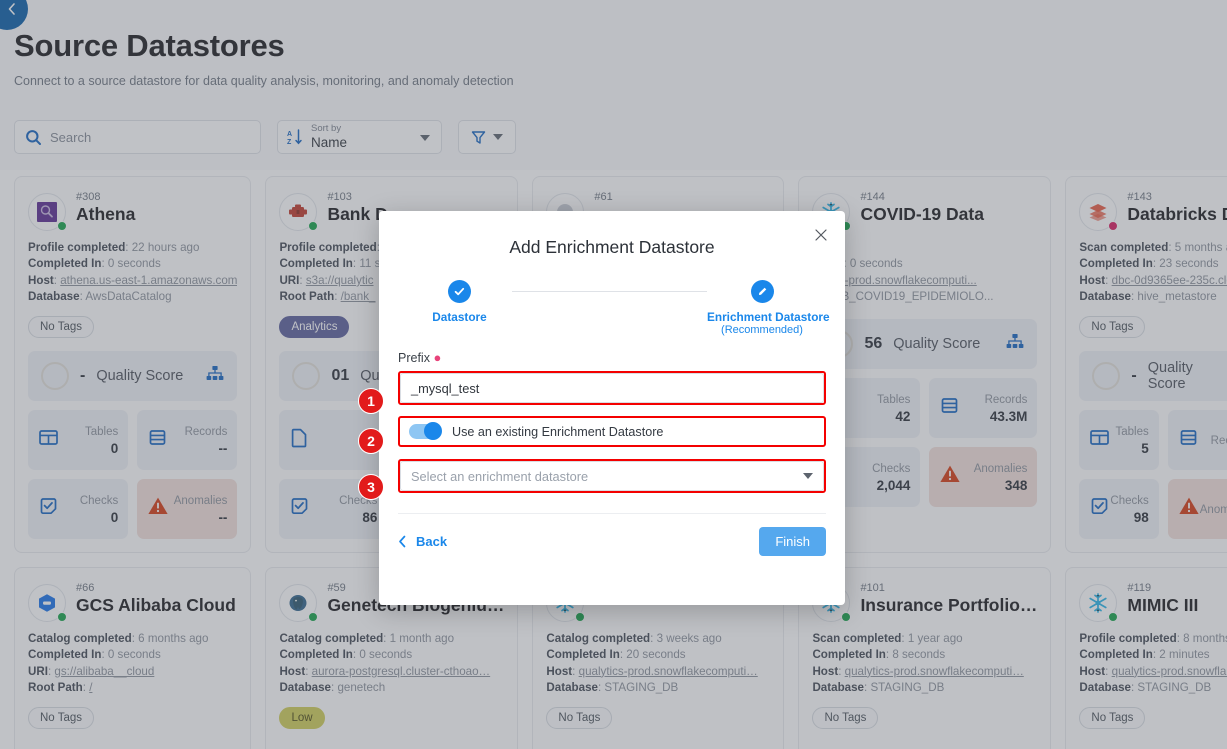 The image size is (1227, 749). What do you see at coordinates (432, 541) in the screenshot?
I see `back-label: Back` at bounding box center [432, 541].